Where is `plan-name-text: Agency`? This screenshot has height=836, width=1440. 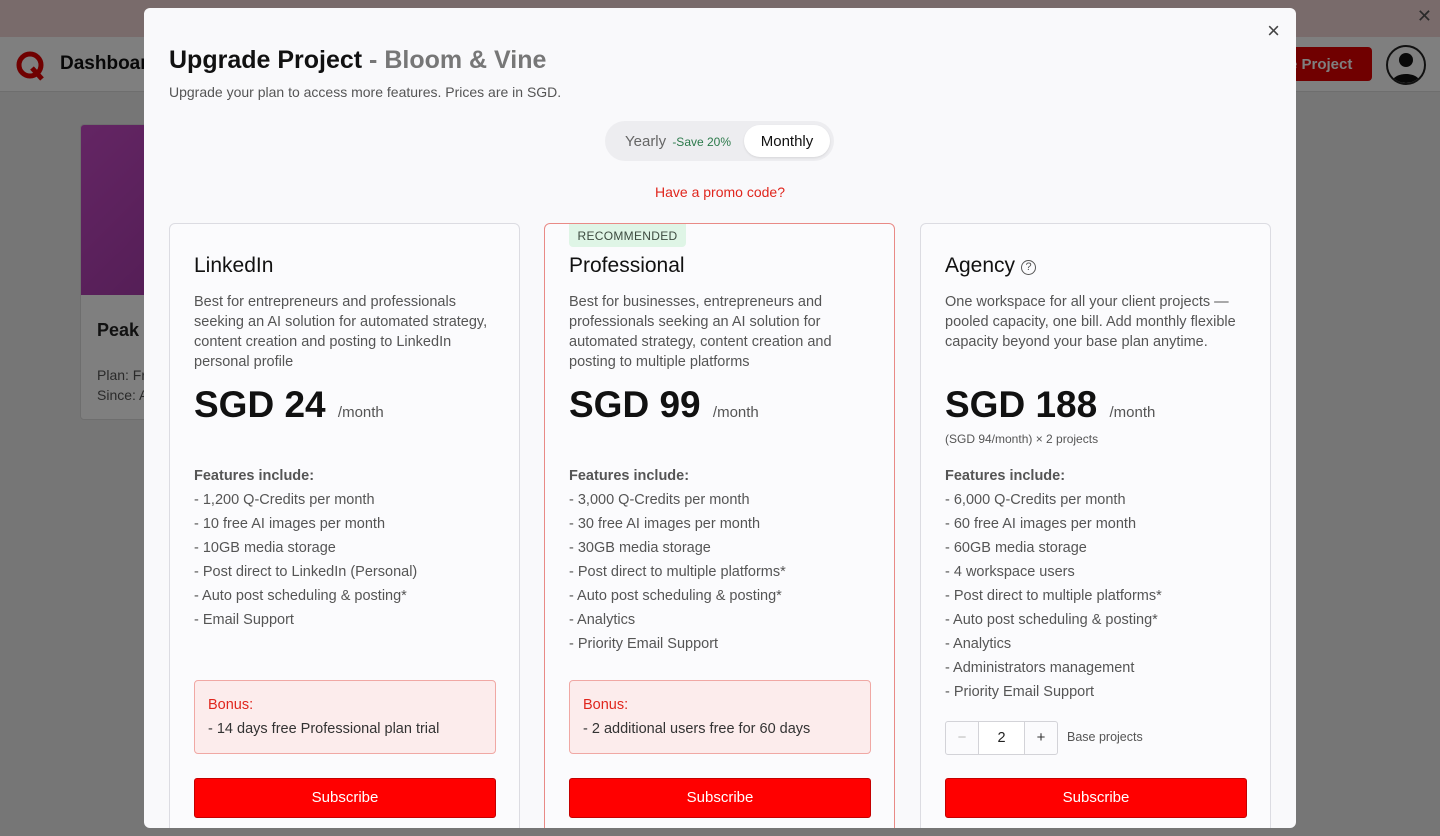
plan-name-text: Agency is located at coordinates (980, 265).